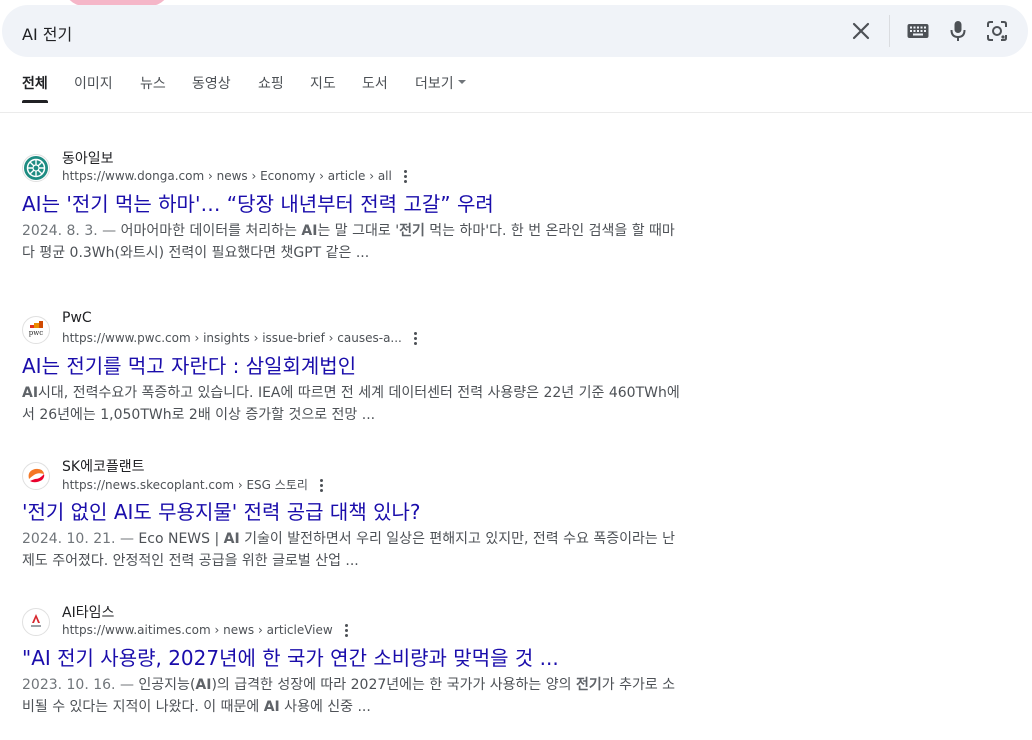 Image resolution: width=1032 pixels, height=740 pixels. Describe the element at coordinates (148, 485) in the screenshot. I see `url-base: https://news.skecoplant.com` at that location.